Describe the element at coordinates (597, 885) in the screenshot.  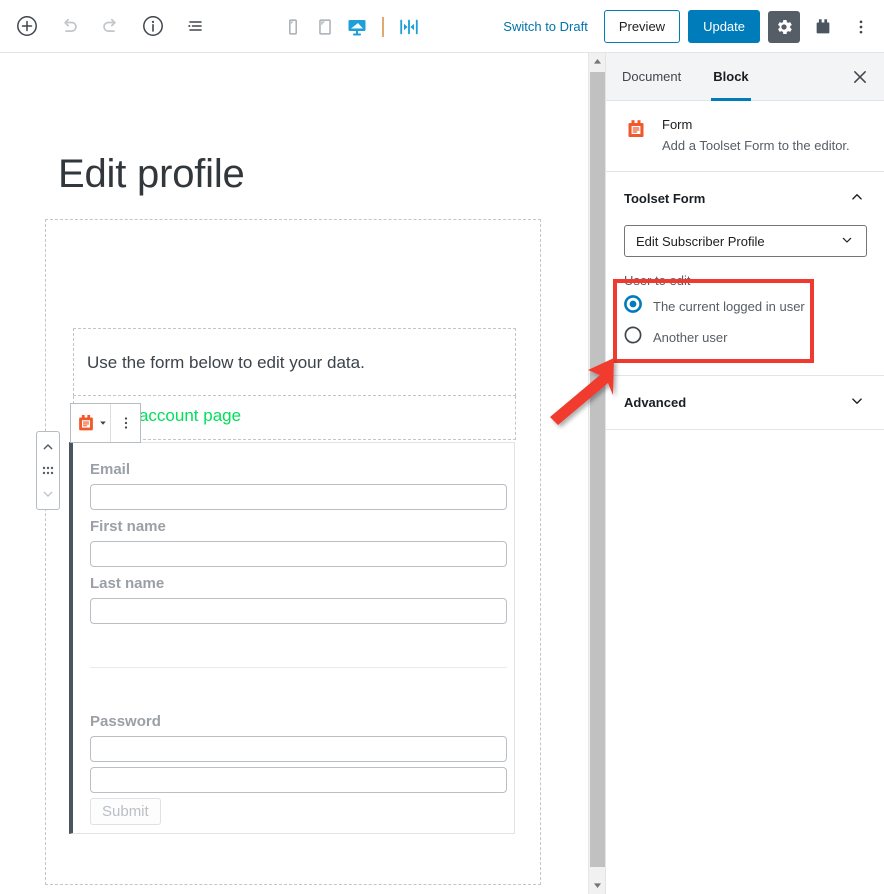
I see `scroll-down-icon` at that location.